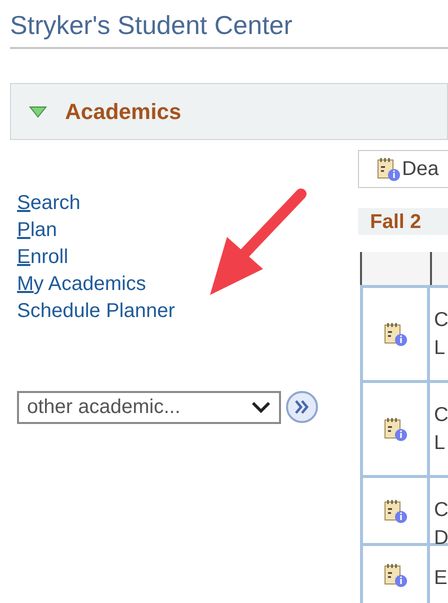  What do you see at coordinates (42, 257) in the screenshot?
I see `nav-link: Enroll` at bounding box center [42, 257].